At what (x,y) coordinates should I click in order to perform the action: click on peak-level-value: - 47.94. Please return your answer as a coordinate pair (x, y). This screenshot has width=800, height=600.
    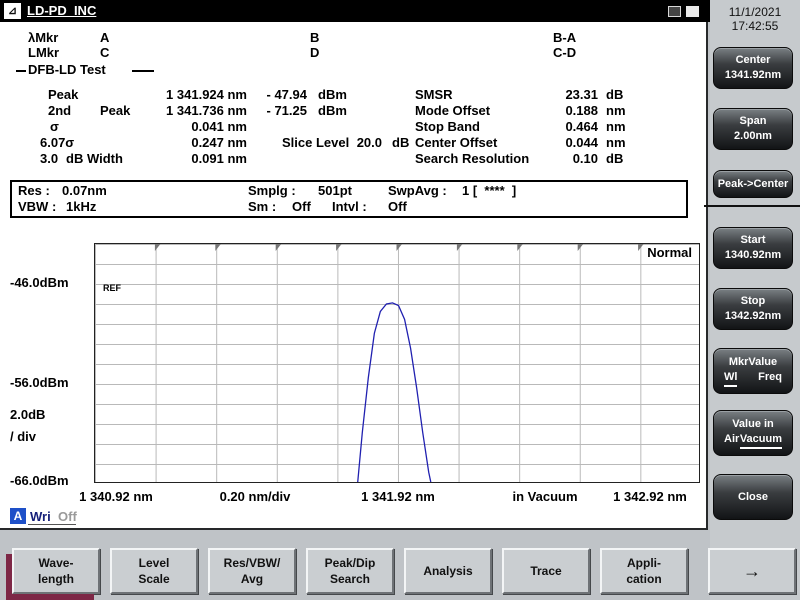
    Looking at the image, I should click on (286, 94).